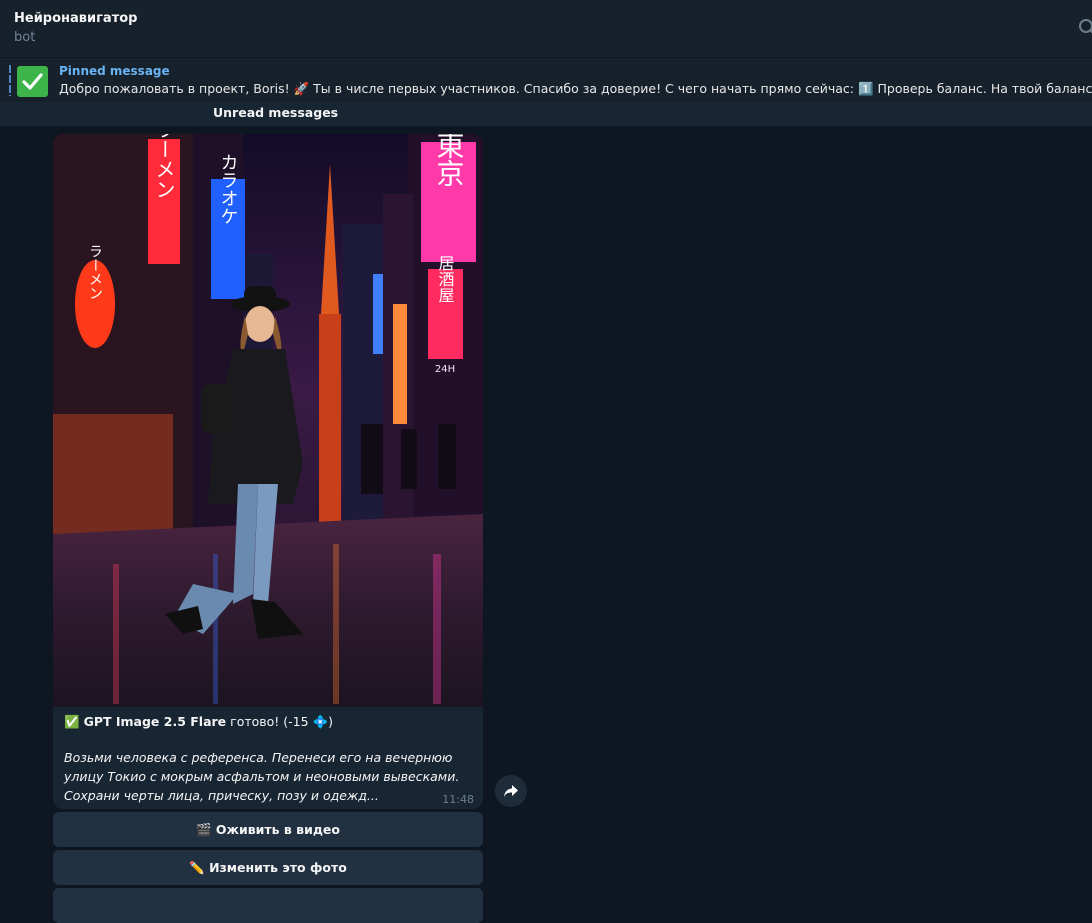 The width and height of the screenshot is (1092, 923). I want to click on edit-photo-button: ✏️ Изменить это фото, so click(268, 867).